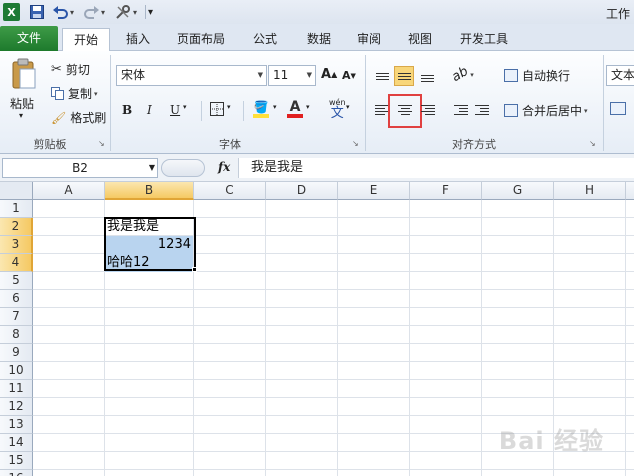 This screenshot has width=634, height=476. Describe the element at coordinates (261, 116) in the screenshot. I see `fill-color-swatch` at that location.